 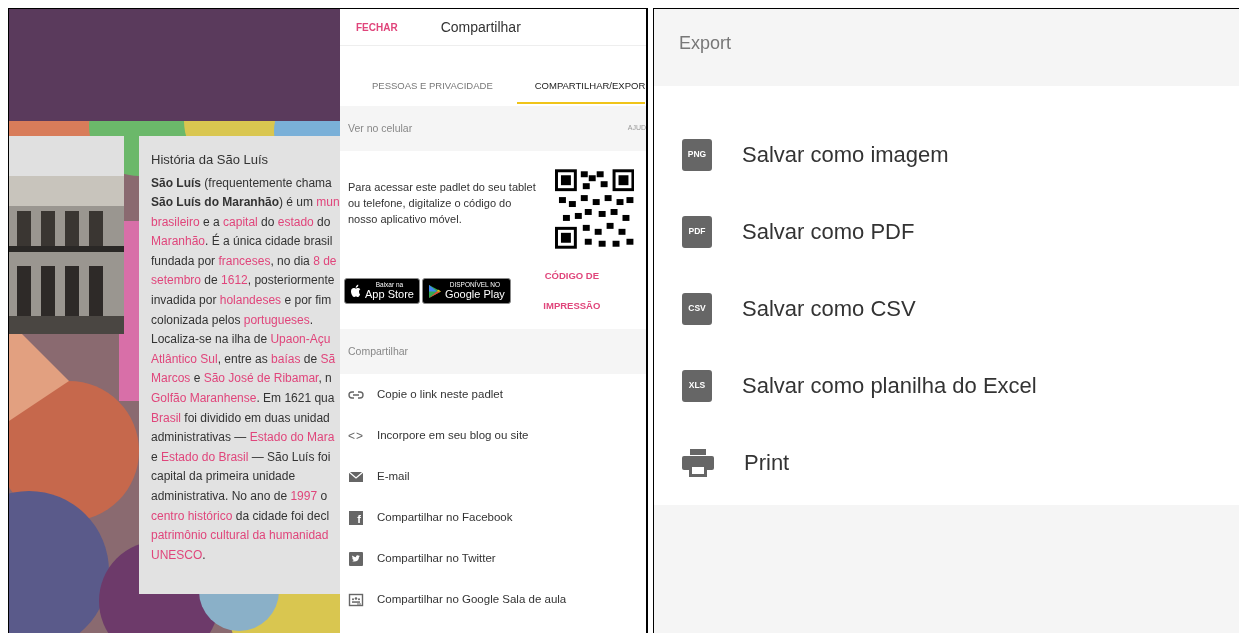 What do you see at coordinates (705, 43) in the screenshot?
I see `panel-title: Export` at bounding box center [705, 43].